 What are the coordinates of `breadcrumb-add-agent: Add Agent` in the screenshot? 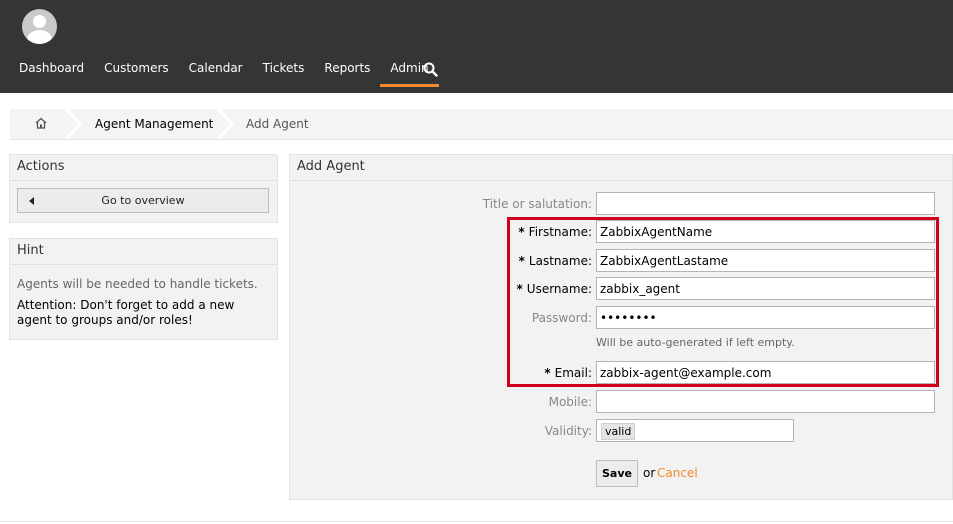 It's located at (277, 124).